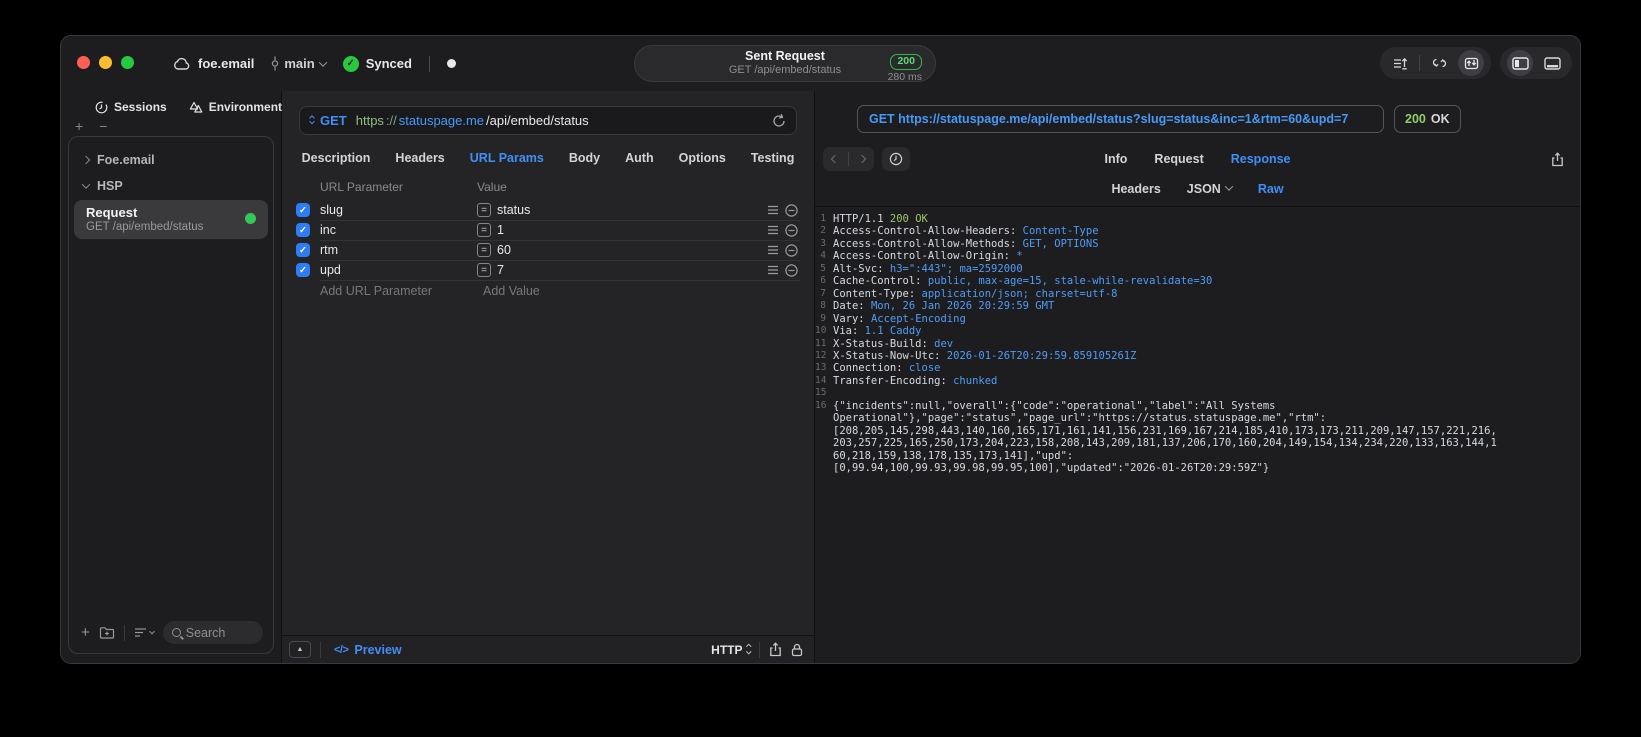  I want to click on minimize-window-button, so click(105, 62).